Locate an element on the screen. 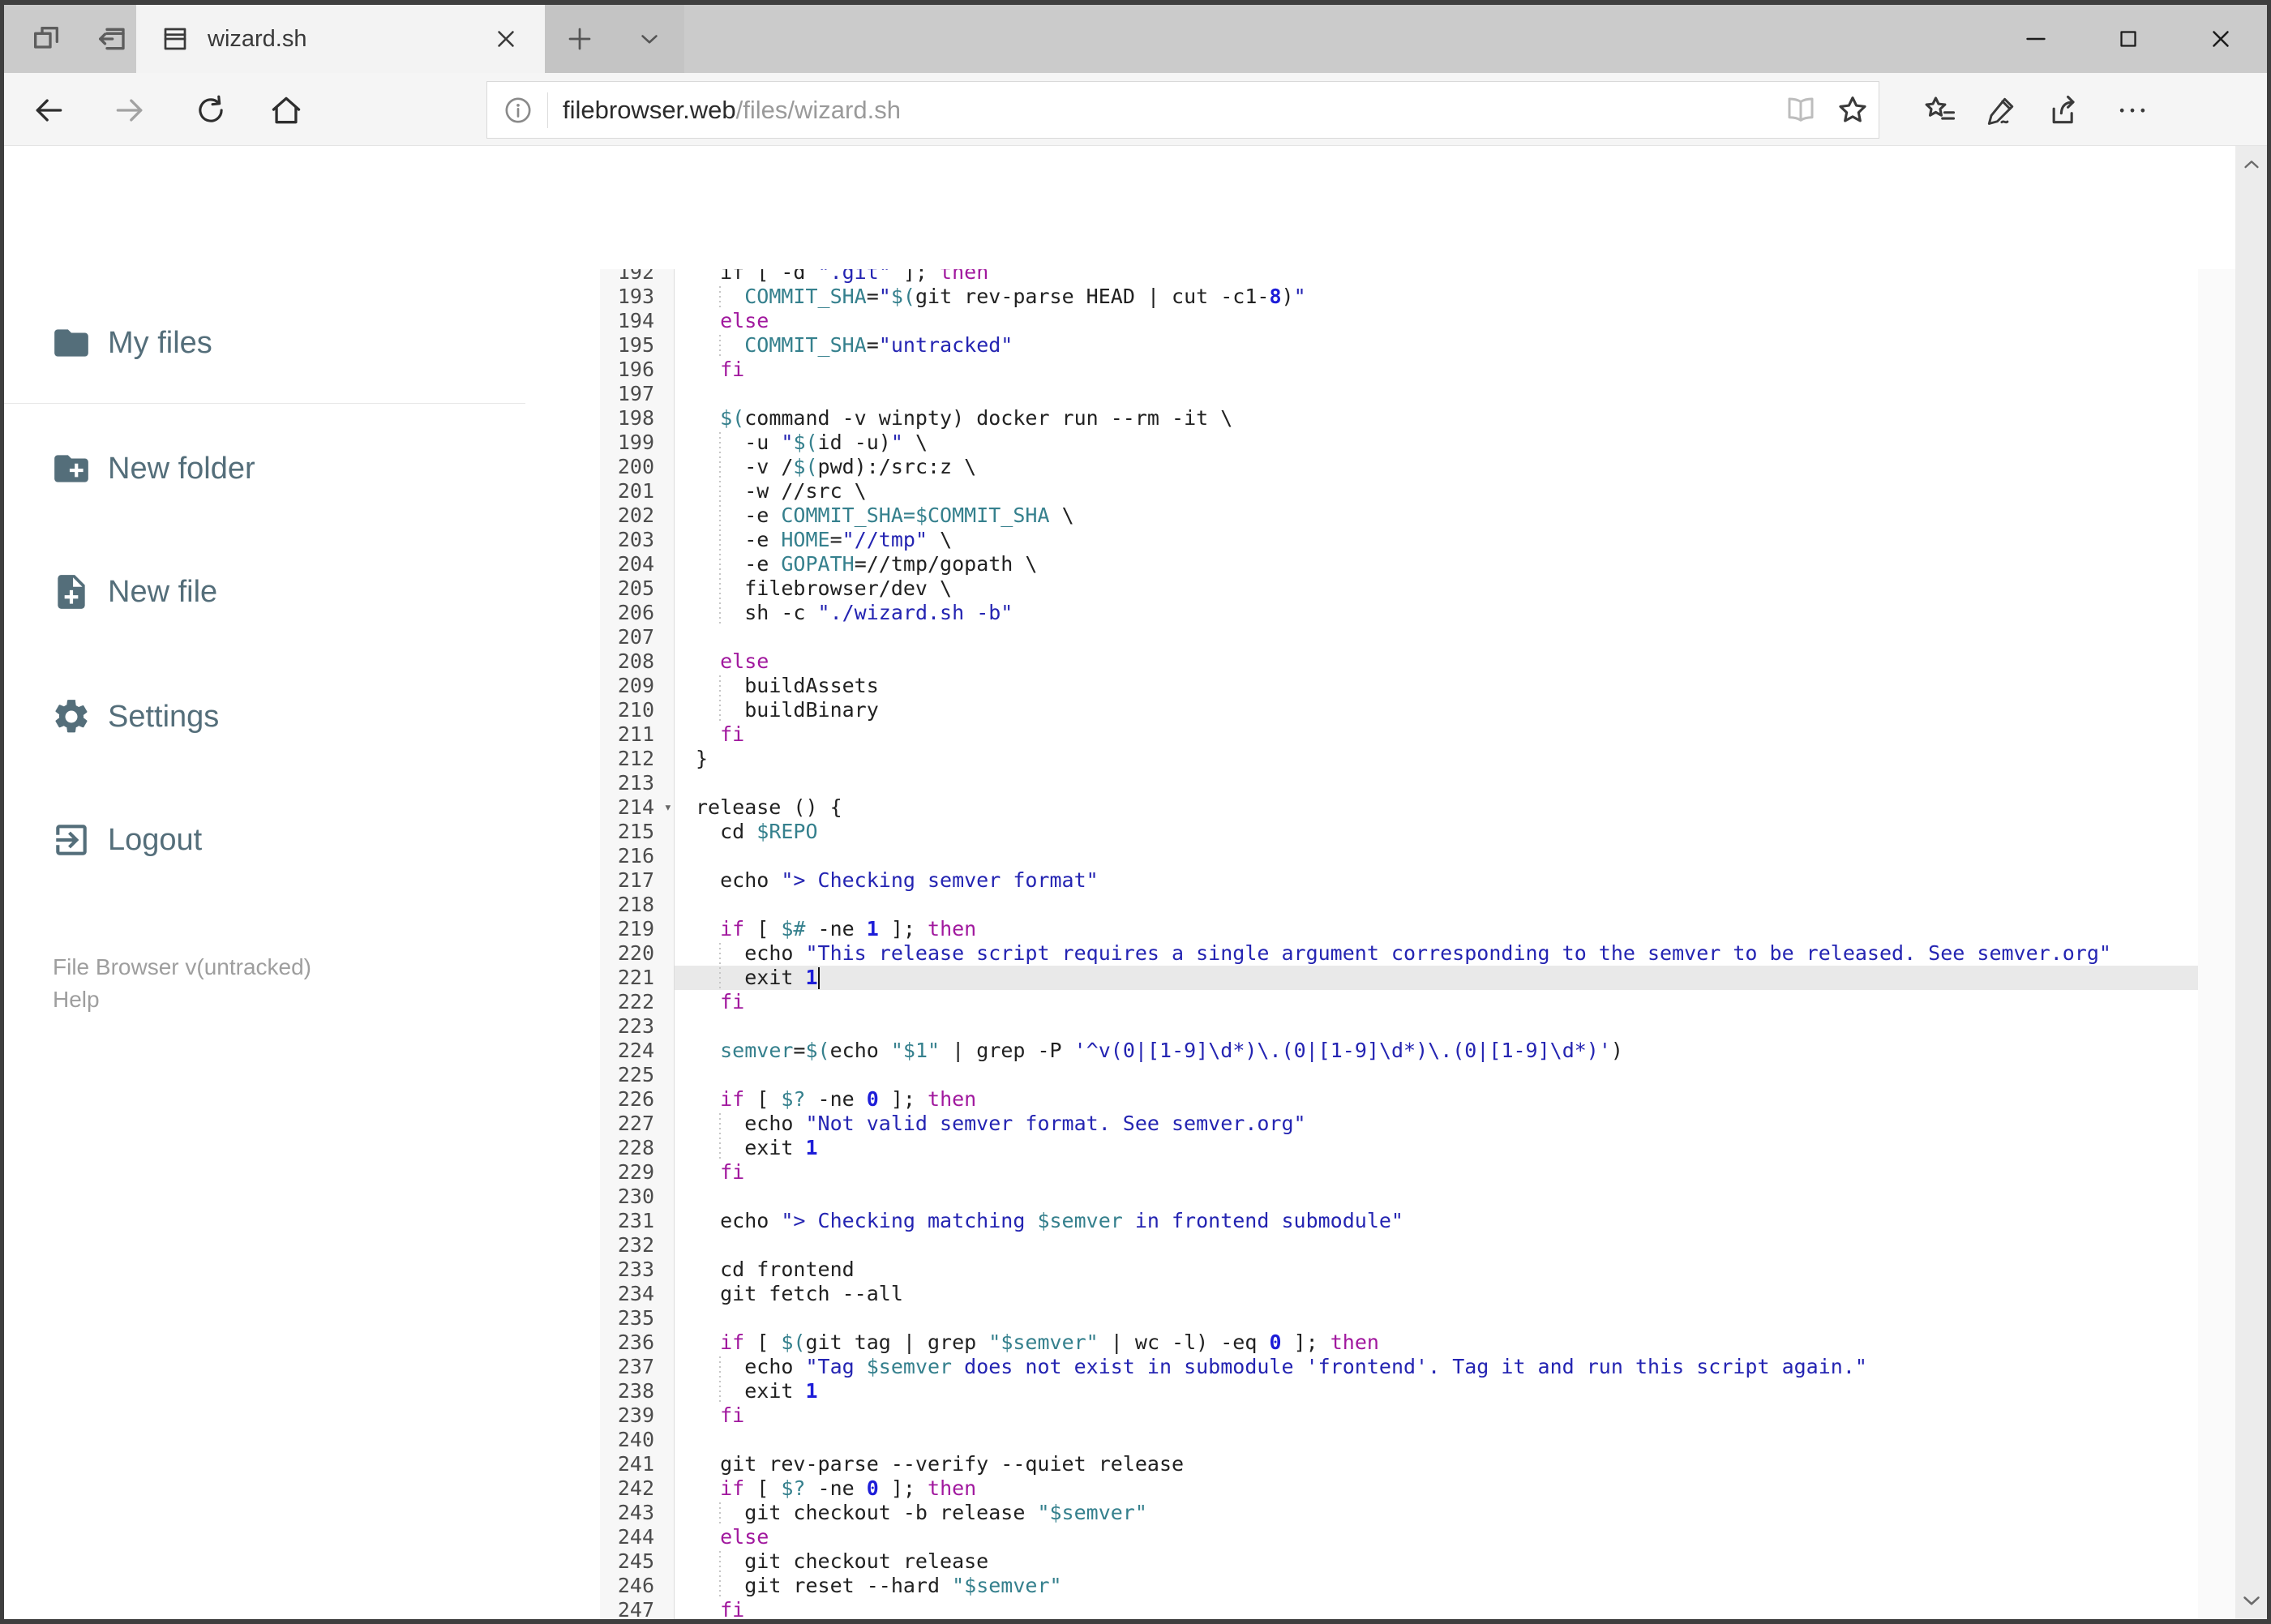 Image resolution: width=2271 pixels, height=1624 pixels. home-button is located at coordinates (287, 111).